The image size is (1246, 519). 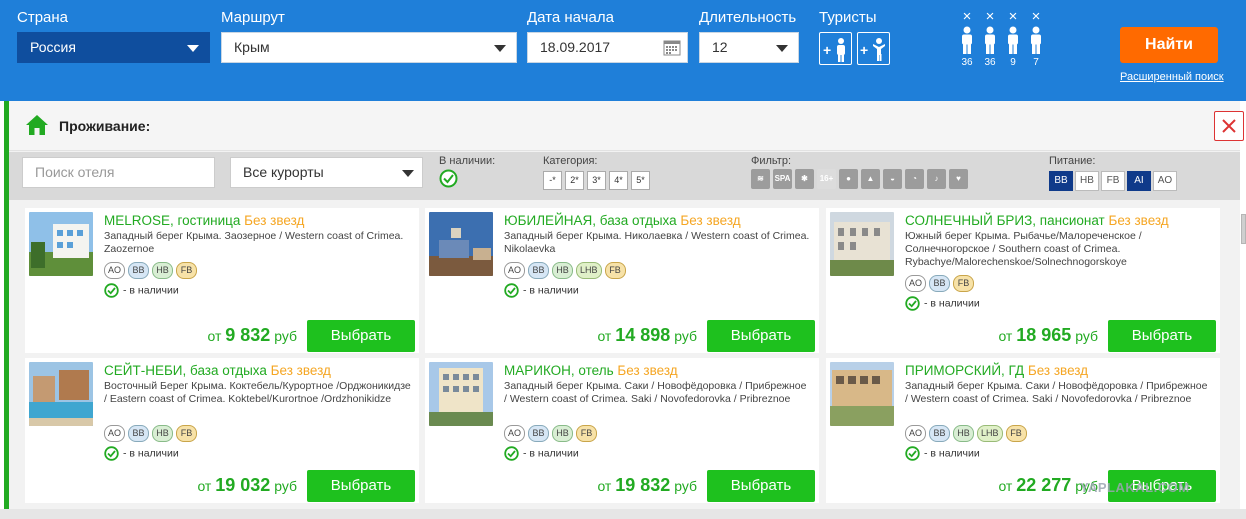 I want to click on hotel-price: от 9 832 руб, so click(x=252, y=335).